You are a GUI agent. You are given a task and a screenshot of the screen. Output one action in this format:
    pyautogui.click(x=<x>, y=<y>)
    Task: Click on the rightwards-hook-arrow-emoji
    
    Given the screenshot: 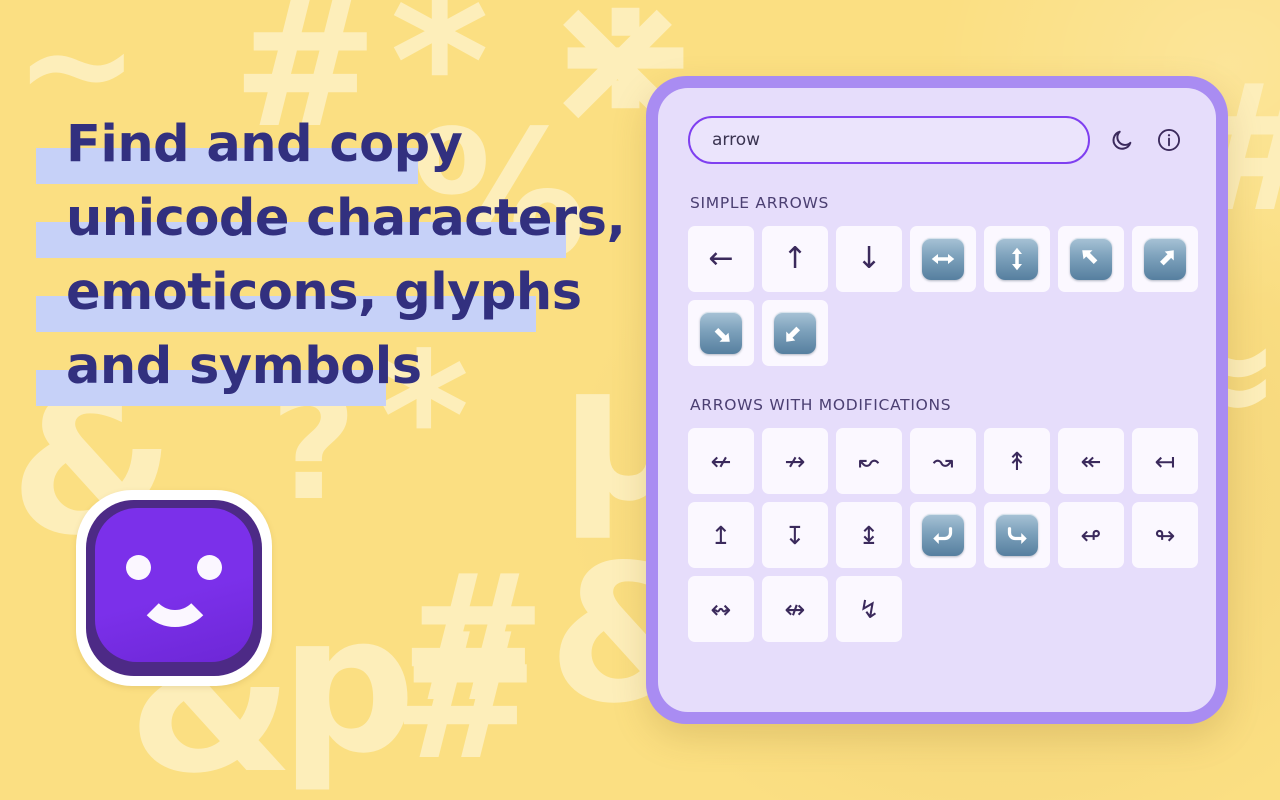 What is the action you would take?
    pyautogui.click(x=1017, y=535)
    